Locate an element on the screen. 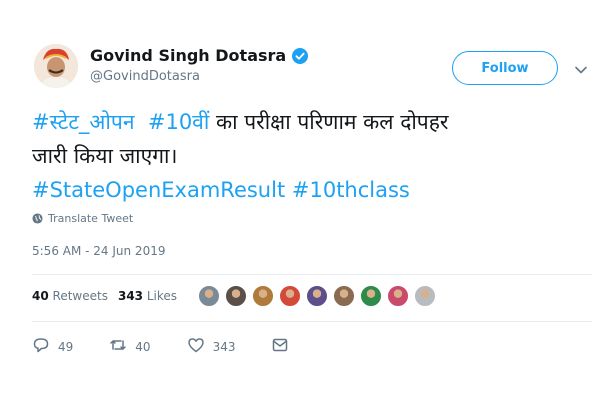 Image resolution: width=600 pixels, height=400 pixels. tweet-text-line-3: #StateOpenExamResult #10thclass is located at coordinates (312, 190).